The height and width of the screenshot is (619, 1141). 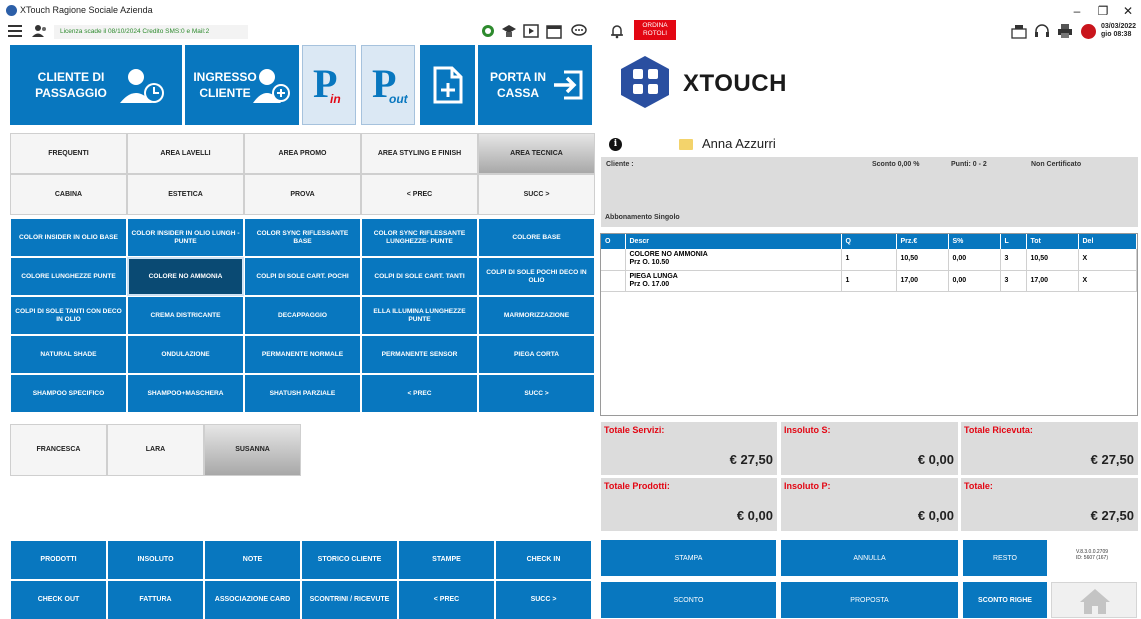 What do you see at coordinates (185, 354) in the screenshot?
I see `service-ondulazione-16: ONDULAZIONE` at bounding box center [185, 354].